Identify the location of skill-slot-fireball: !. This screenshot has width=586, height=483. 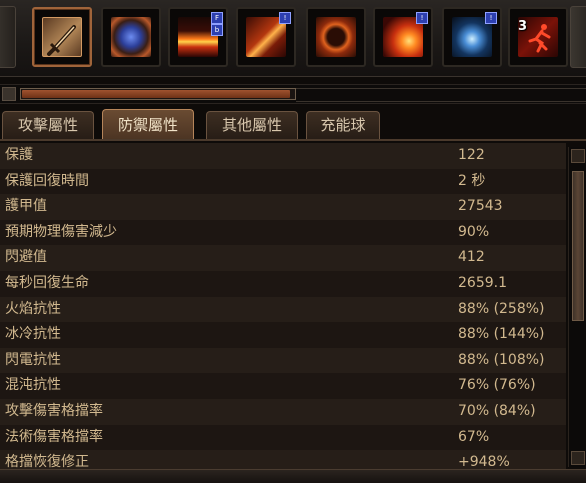
(403, 37).